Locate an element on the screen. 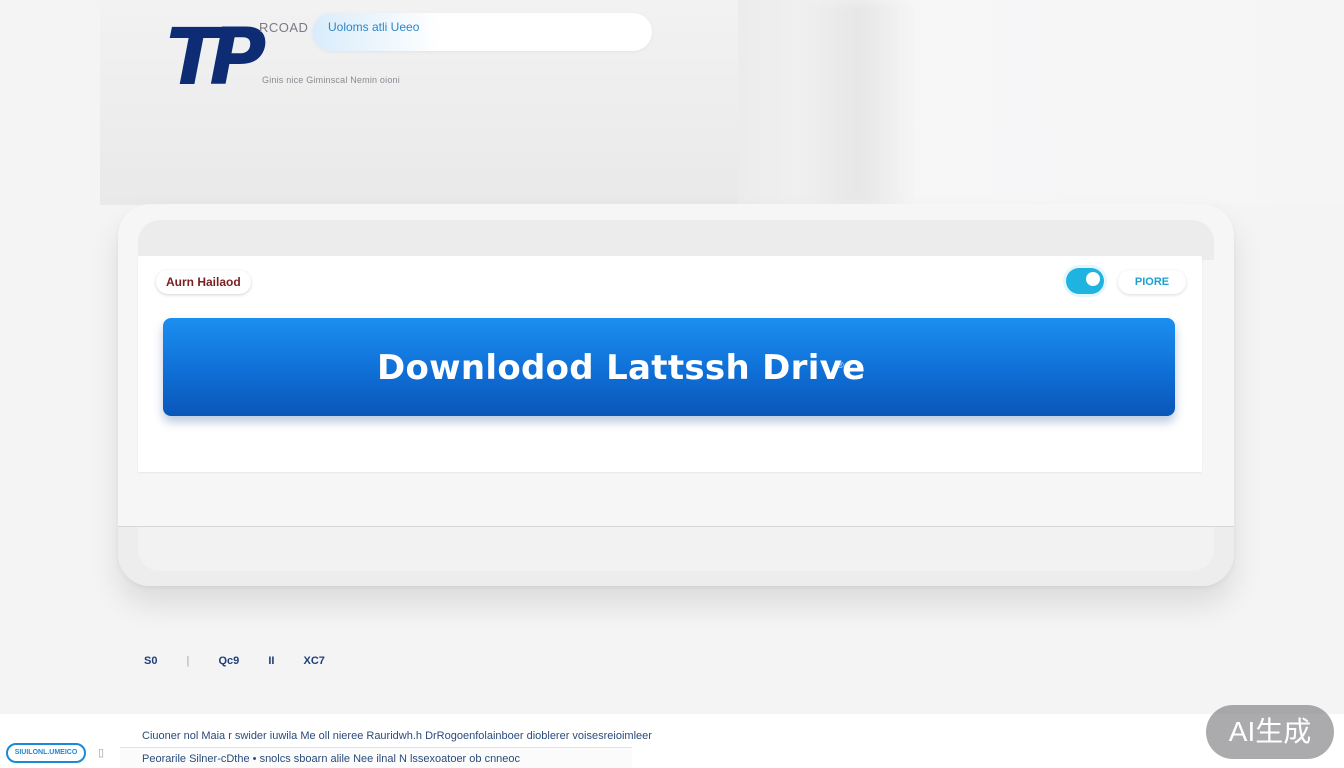  background-shadow is located at coordinates (860, 102).